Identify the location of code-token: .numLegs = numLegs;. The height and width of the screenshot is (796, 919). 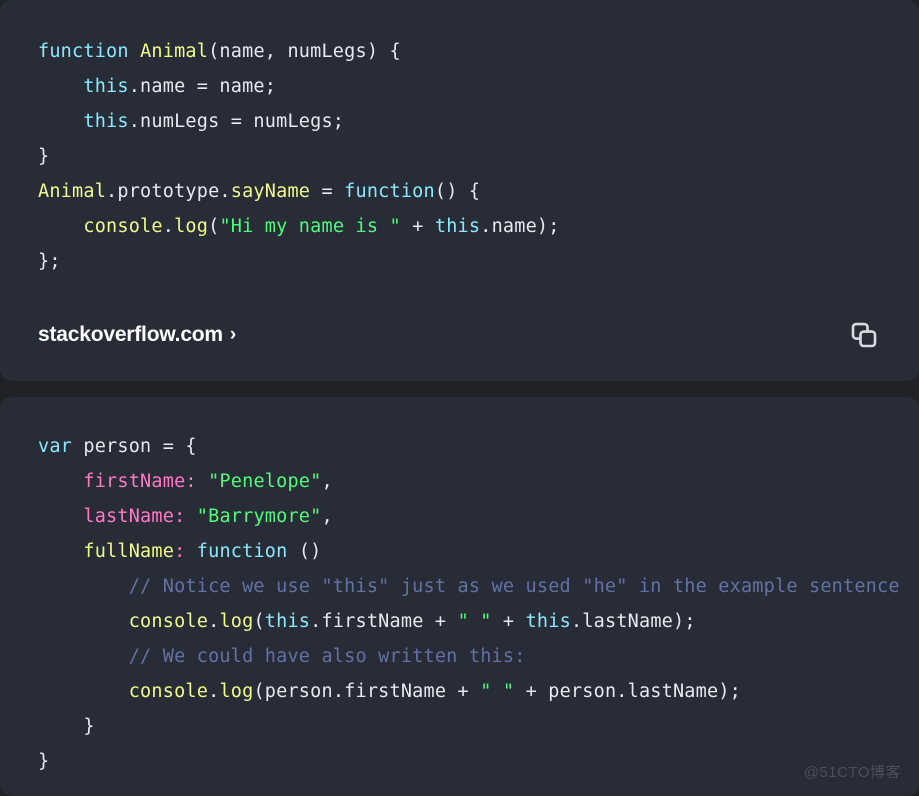
(236, 121).